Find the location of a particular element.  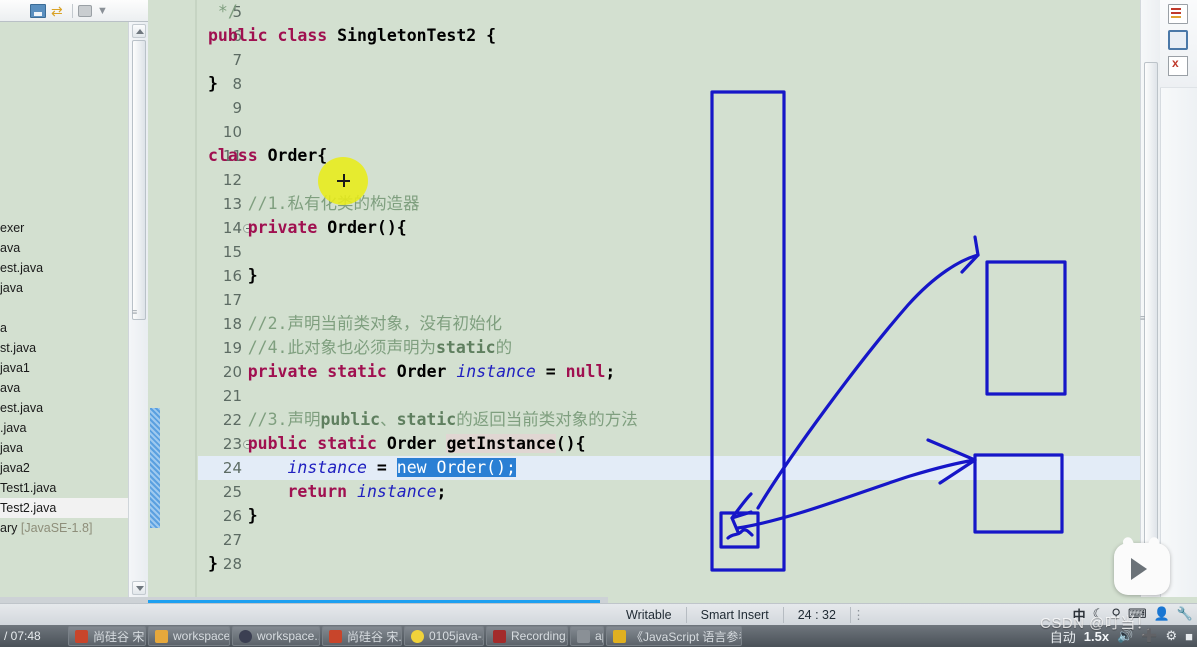

gear-icon: ⚙ is located at coordinates (1171, 636).